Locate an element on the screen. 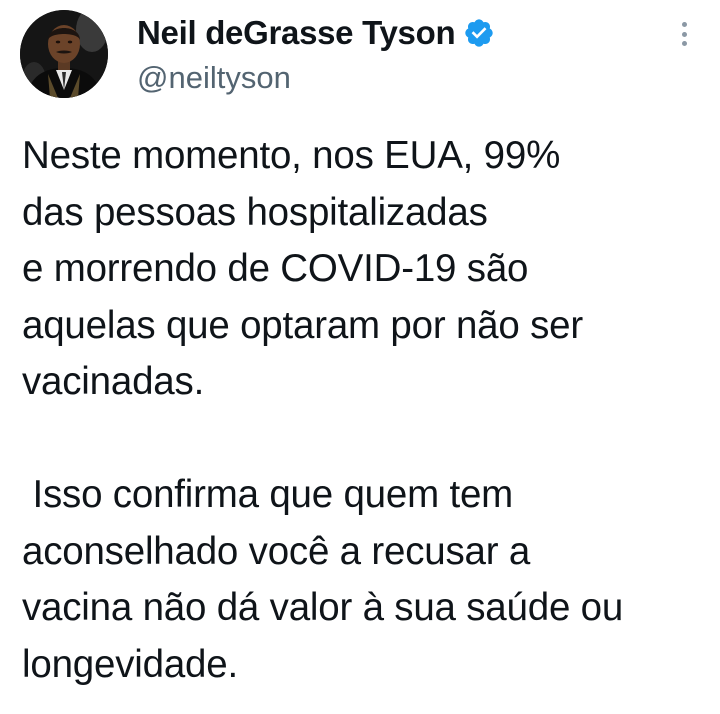 The height and width of the screenshot is (714, 720). tweet-line: longevidade. is located at coordinates (130, 664).